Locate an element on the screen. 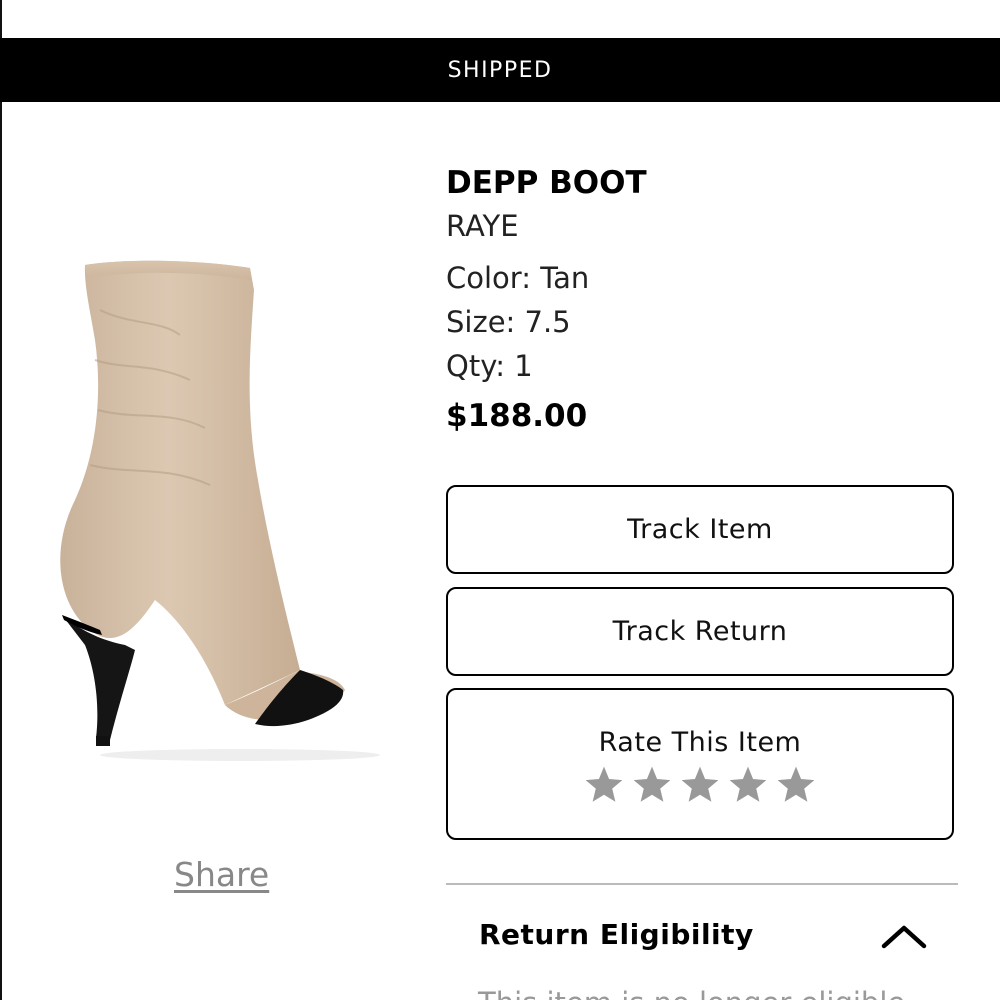  return-eligibility-title: Return Eligibility is located at coordinates (616, 934).